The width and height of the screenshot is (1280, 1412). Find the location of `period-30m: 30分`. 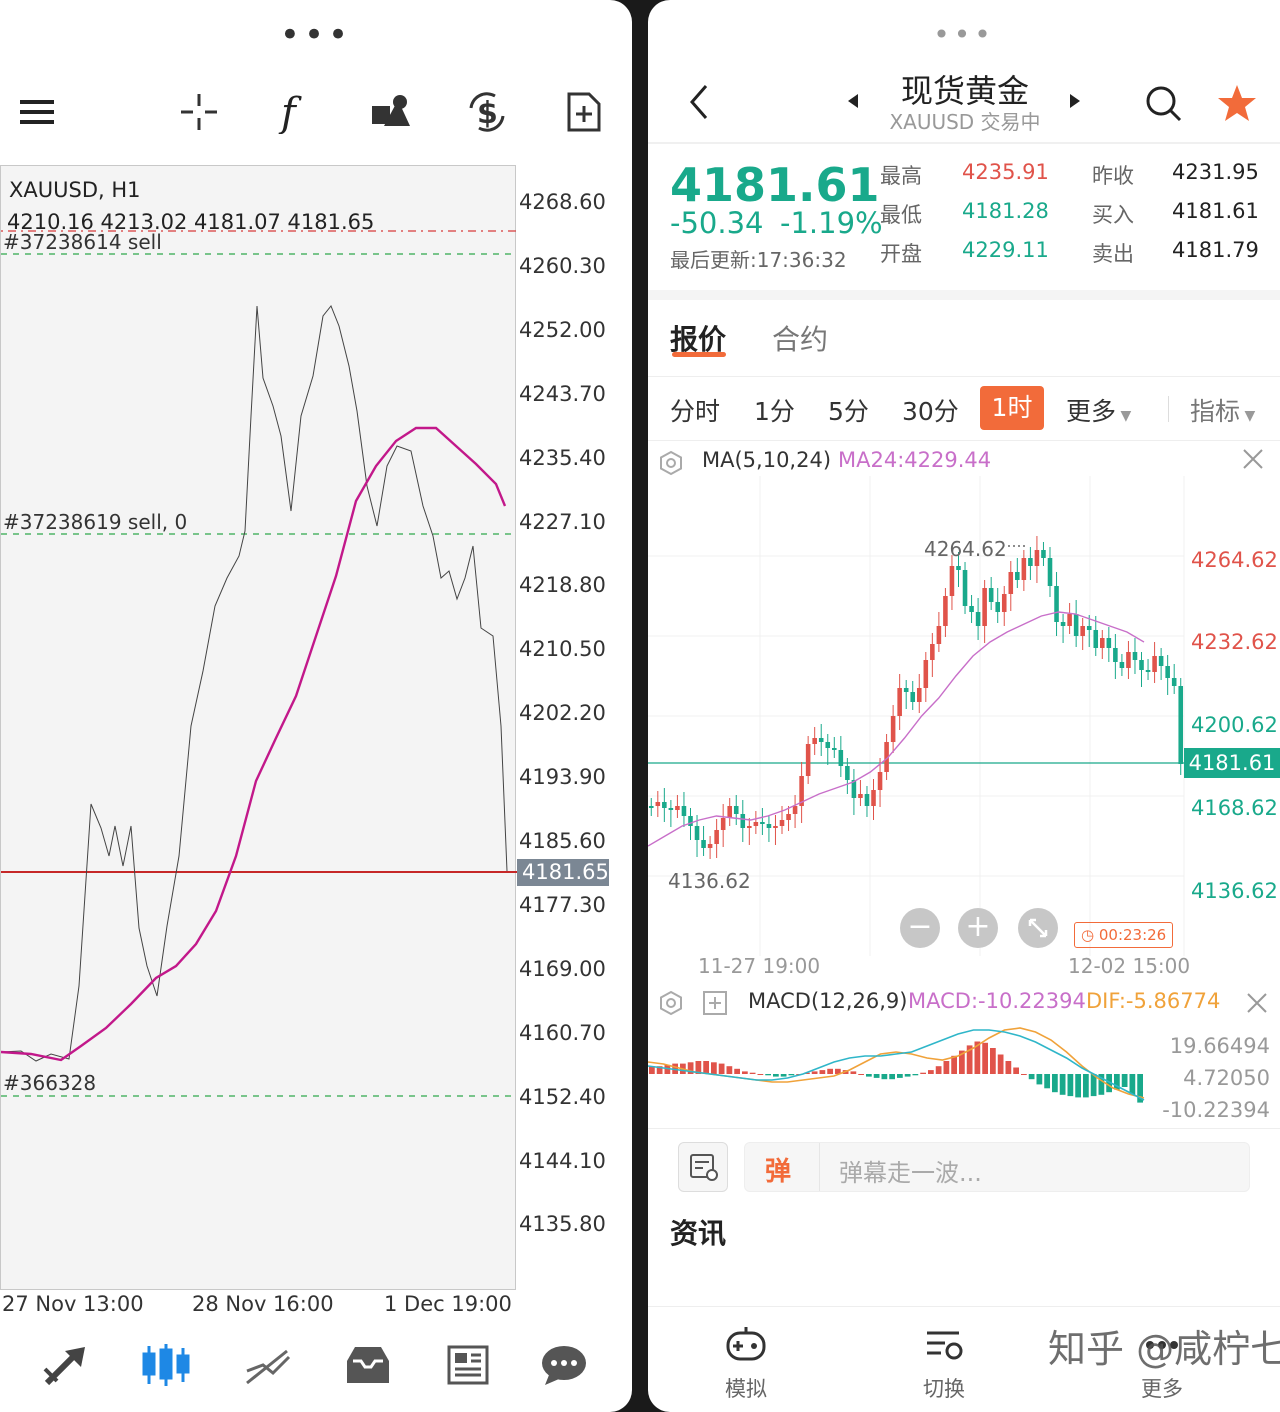

period-30m: 30分 is located at coordinates (930, 410).